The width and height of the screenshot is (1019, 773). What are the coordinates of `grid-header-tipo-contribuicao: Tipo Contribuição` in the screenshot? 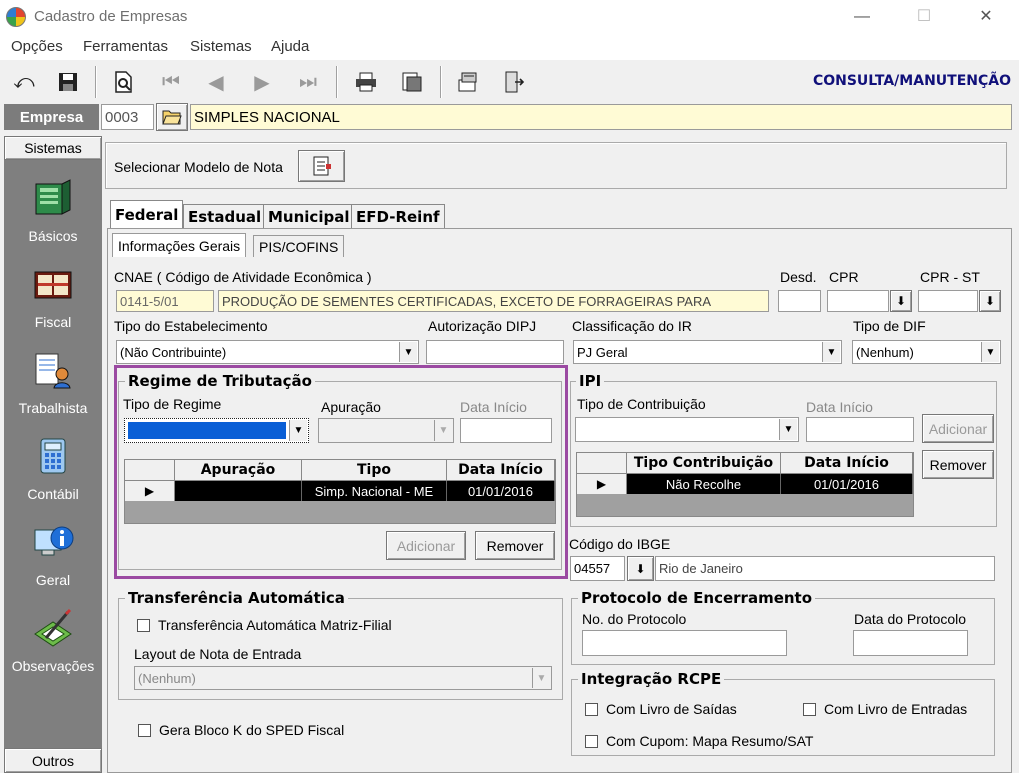 It's located at (704, 463).